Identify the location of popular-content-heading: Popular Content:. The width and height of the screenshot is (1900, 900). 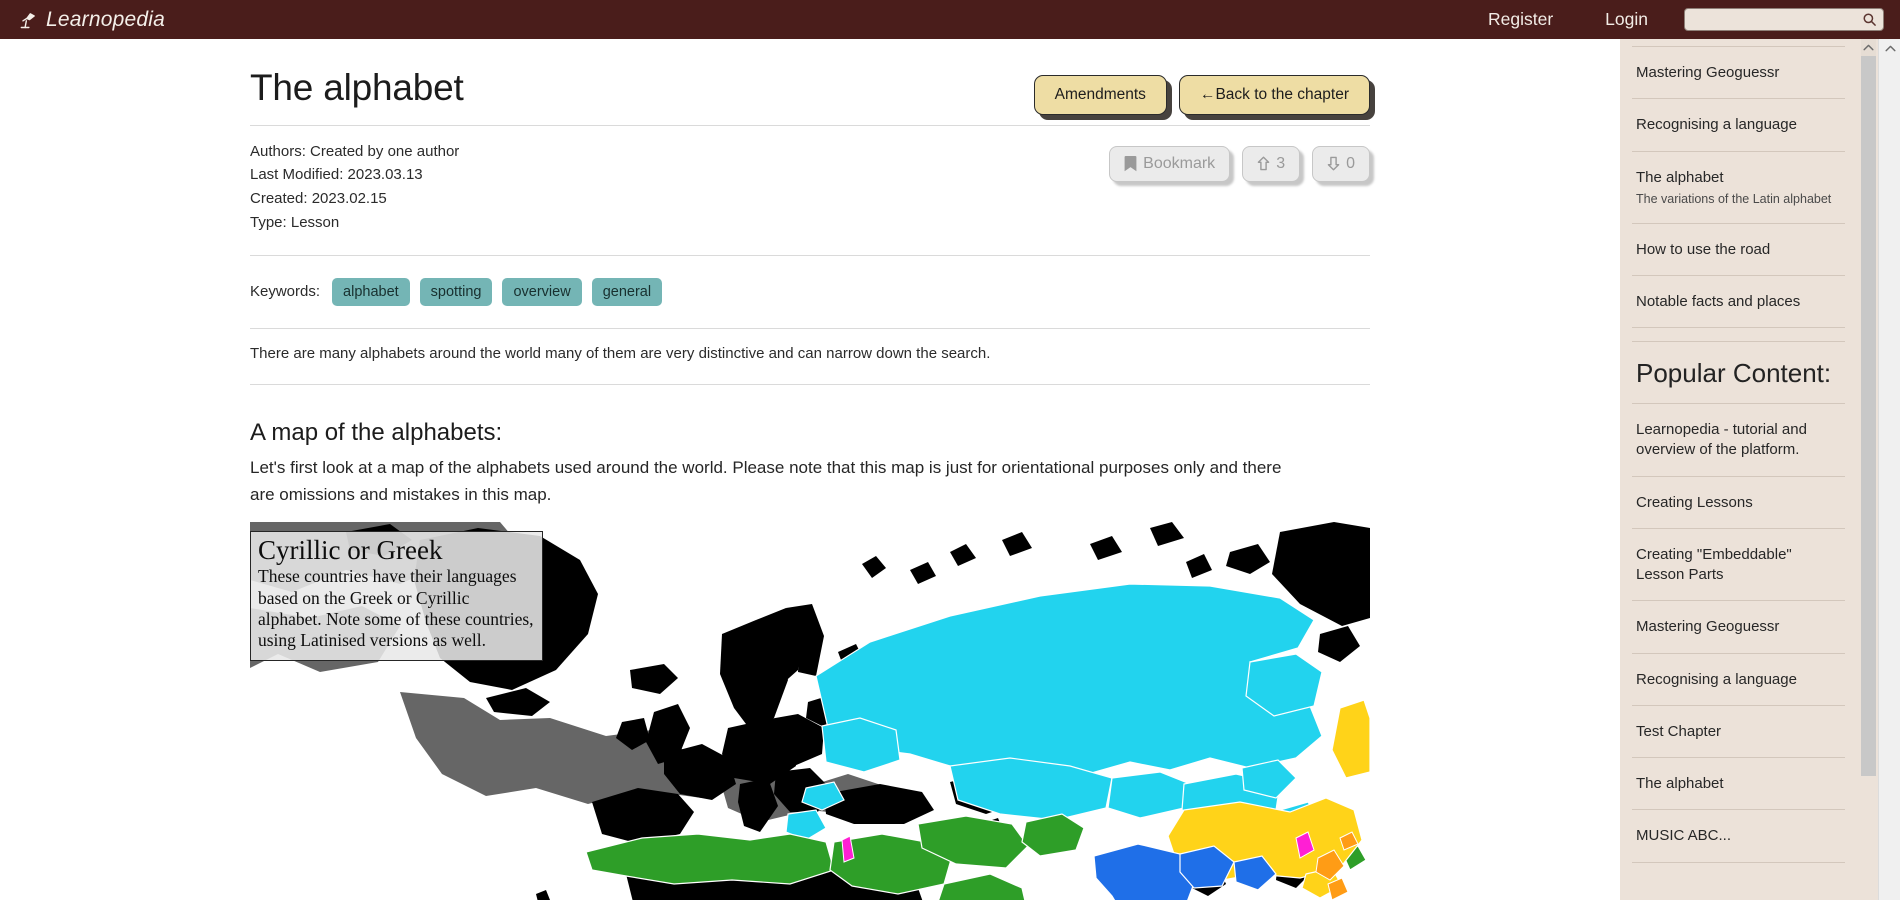
(1738, 373).